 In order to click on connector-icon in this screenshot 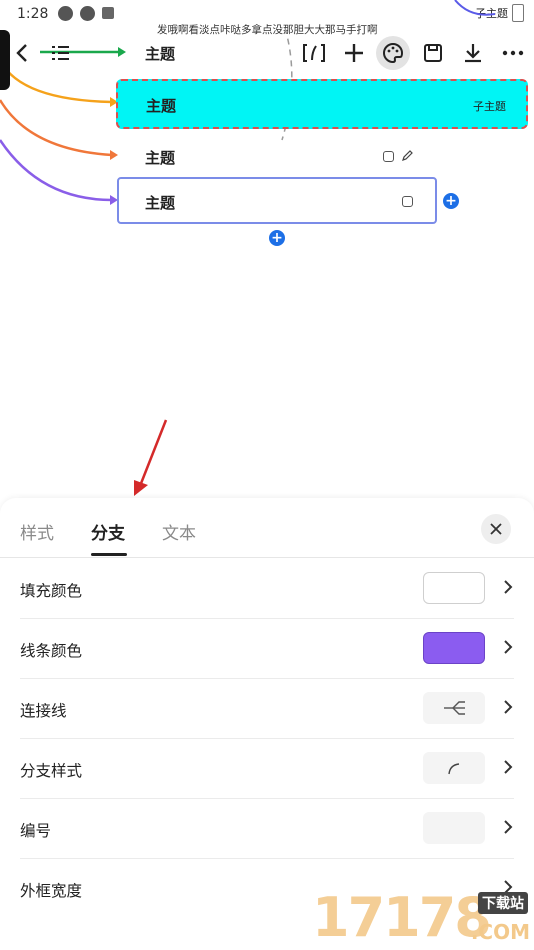, I will do `click(454, 708)`.